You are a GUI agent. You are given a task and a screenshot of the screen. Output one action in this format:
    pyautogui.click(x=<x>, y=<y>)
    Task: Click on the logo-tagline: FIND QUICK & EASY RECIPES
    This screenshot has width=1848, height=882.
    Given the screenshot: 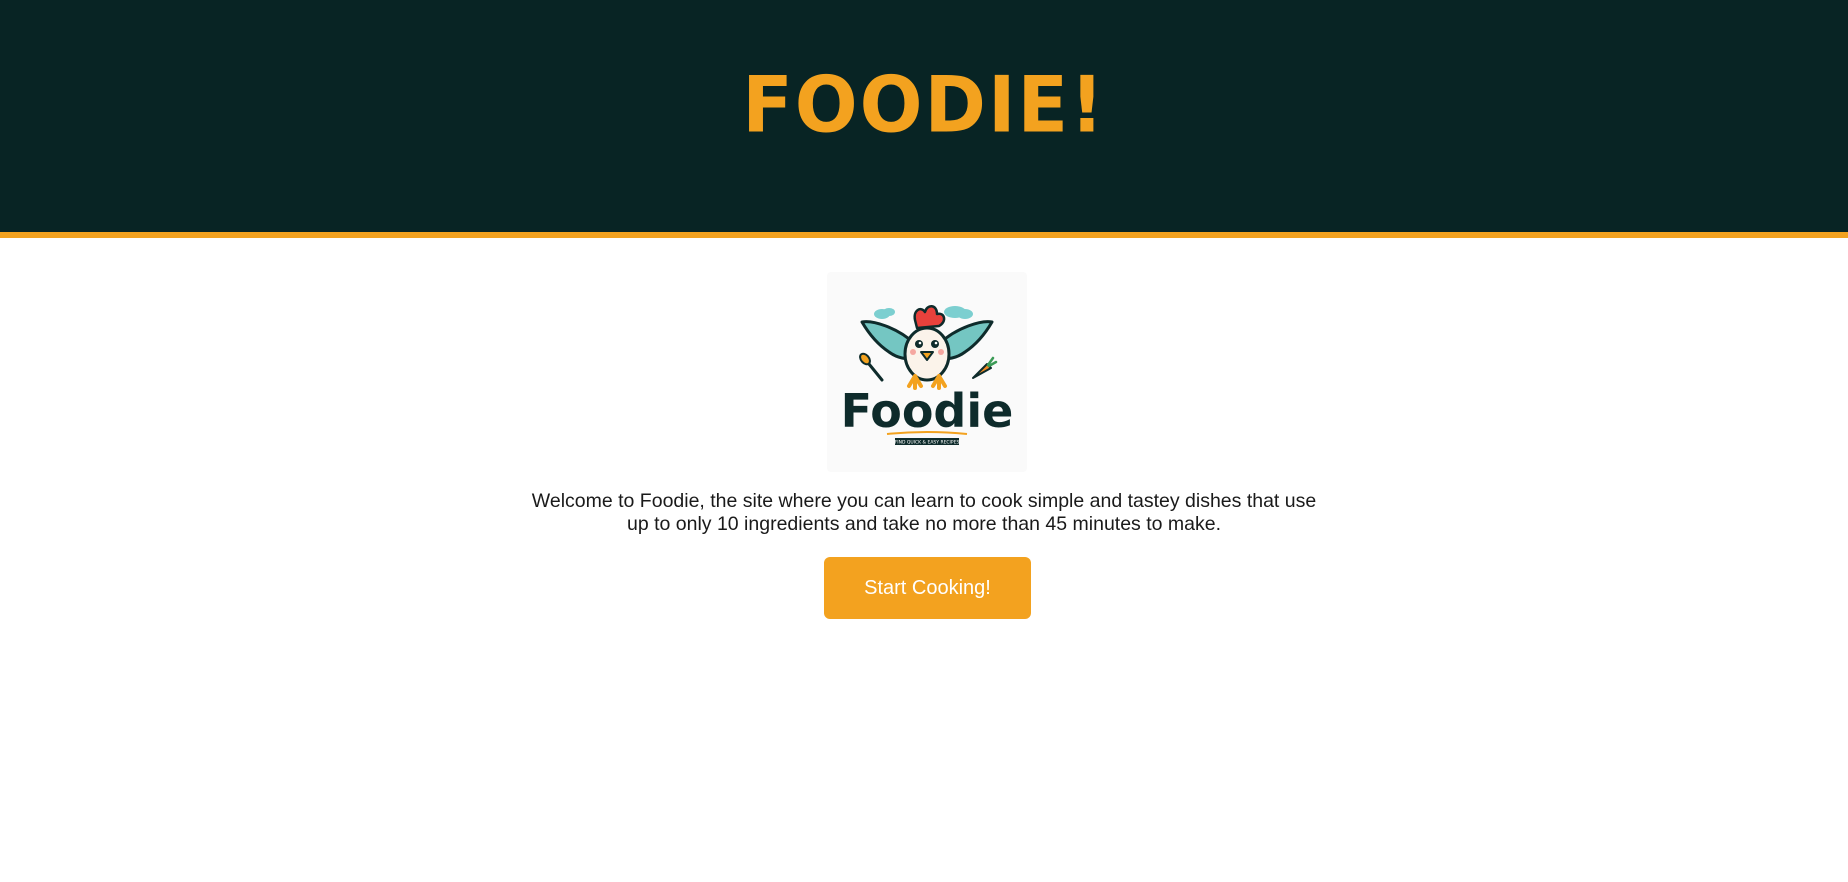 What is the action you would take?
    pyautogui.click(x=927, y=443)
    